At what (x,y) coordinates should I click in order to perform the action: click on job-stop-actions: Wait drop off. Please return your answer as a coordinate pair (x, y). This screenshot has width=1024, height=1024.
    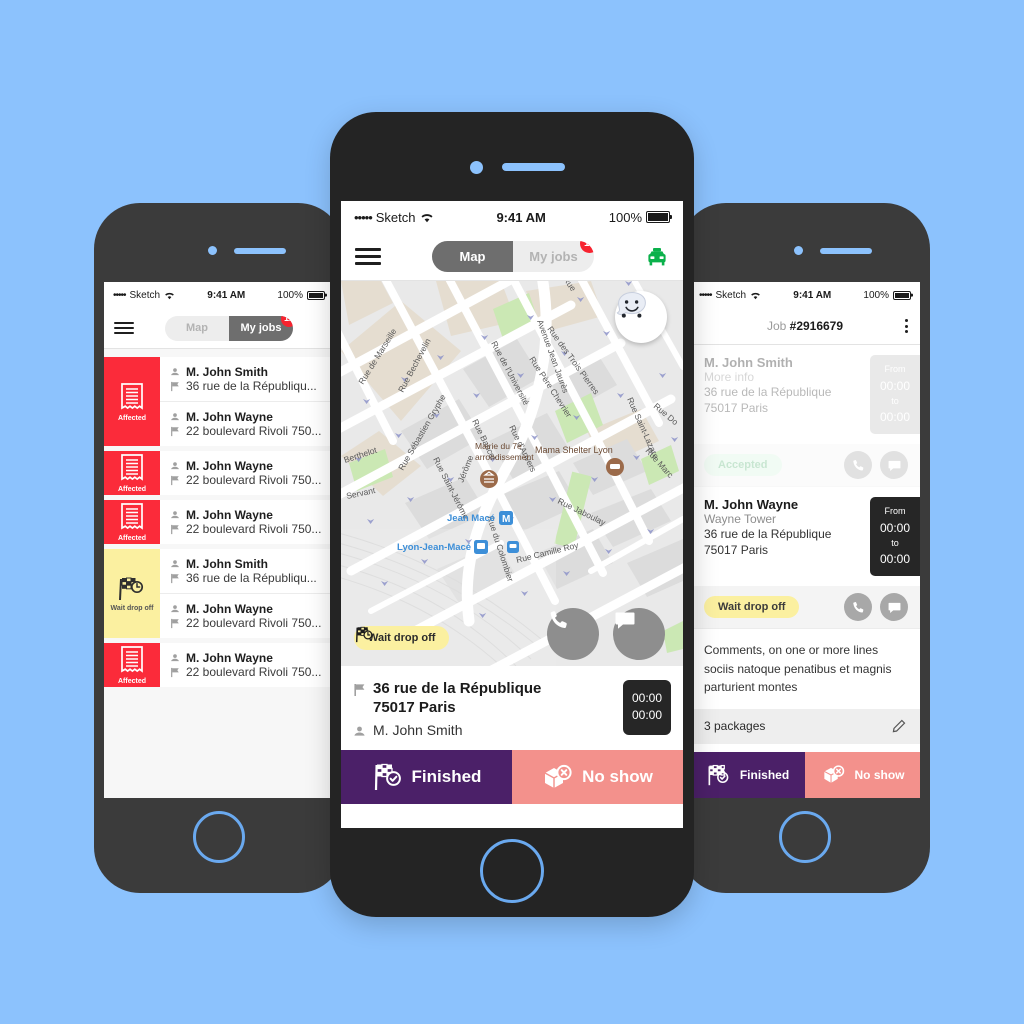
    Looking at the image, I should click on (805, 607).